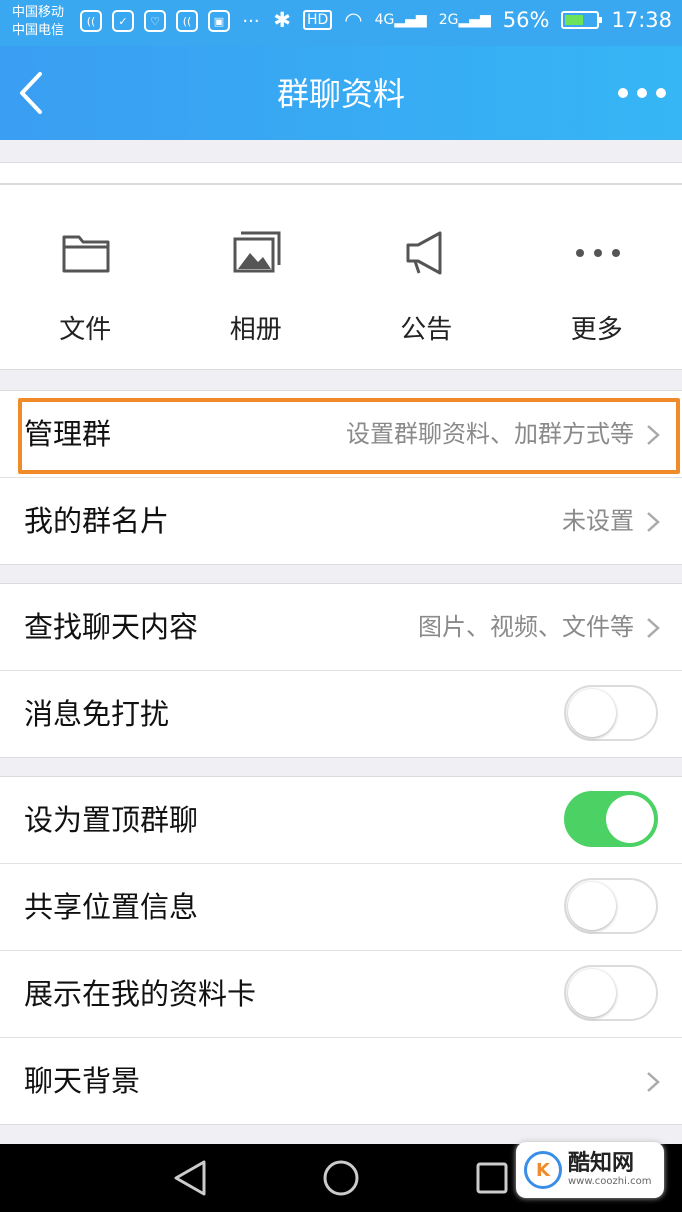 The height and width of the screenshot is (1212, 682). What do you see at coordinates (282, 20) in the screenshot?
I see `bluetooth-icon: ✱` at bounding box center [282, 20].